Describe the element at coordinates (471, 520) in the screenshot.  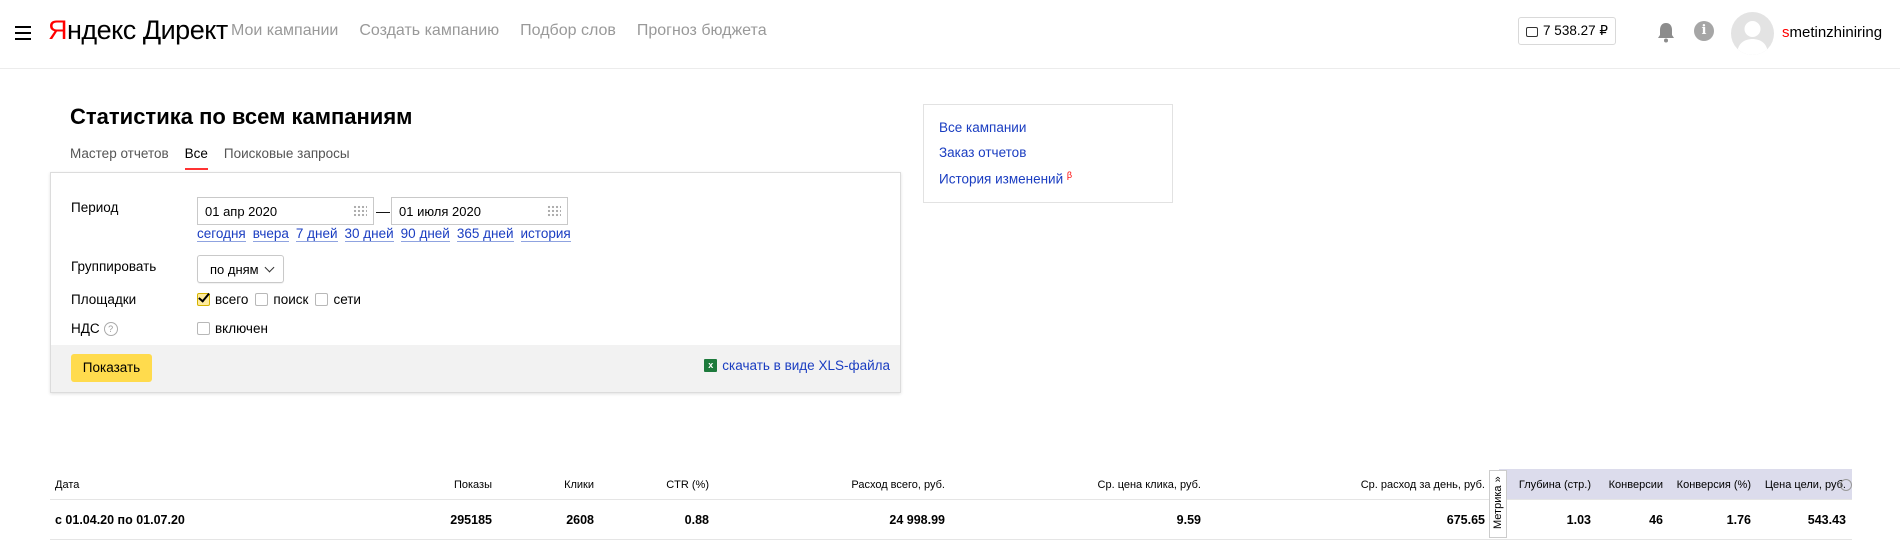
I see `cell-impressions: 295185` at that location.